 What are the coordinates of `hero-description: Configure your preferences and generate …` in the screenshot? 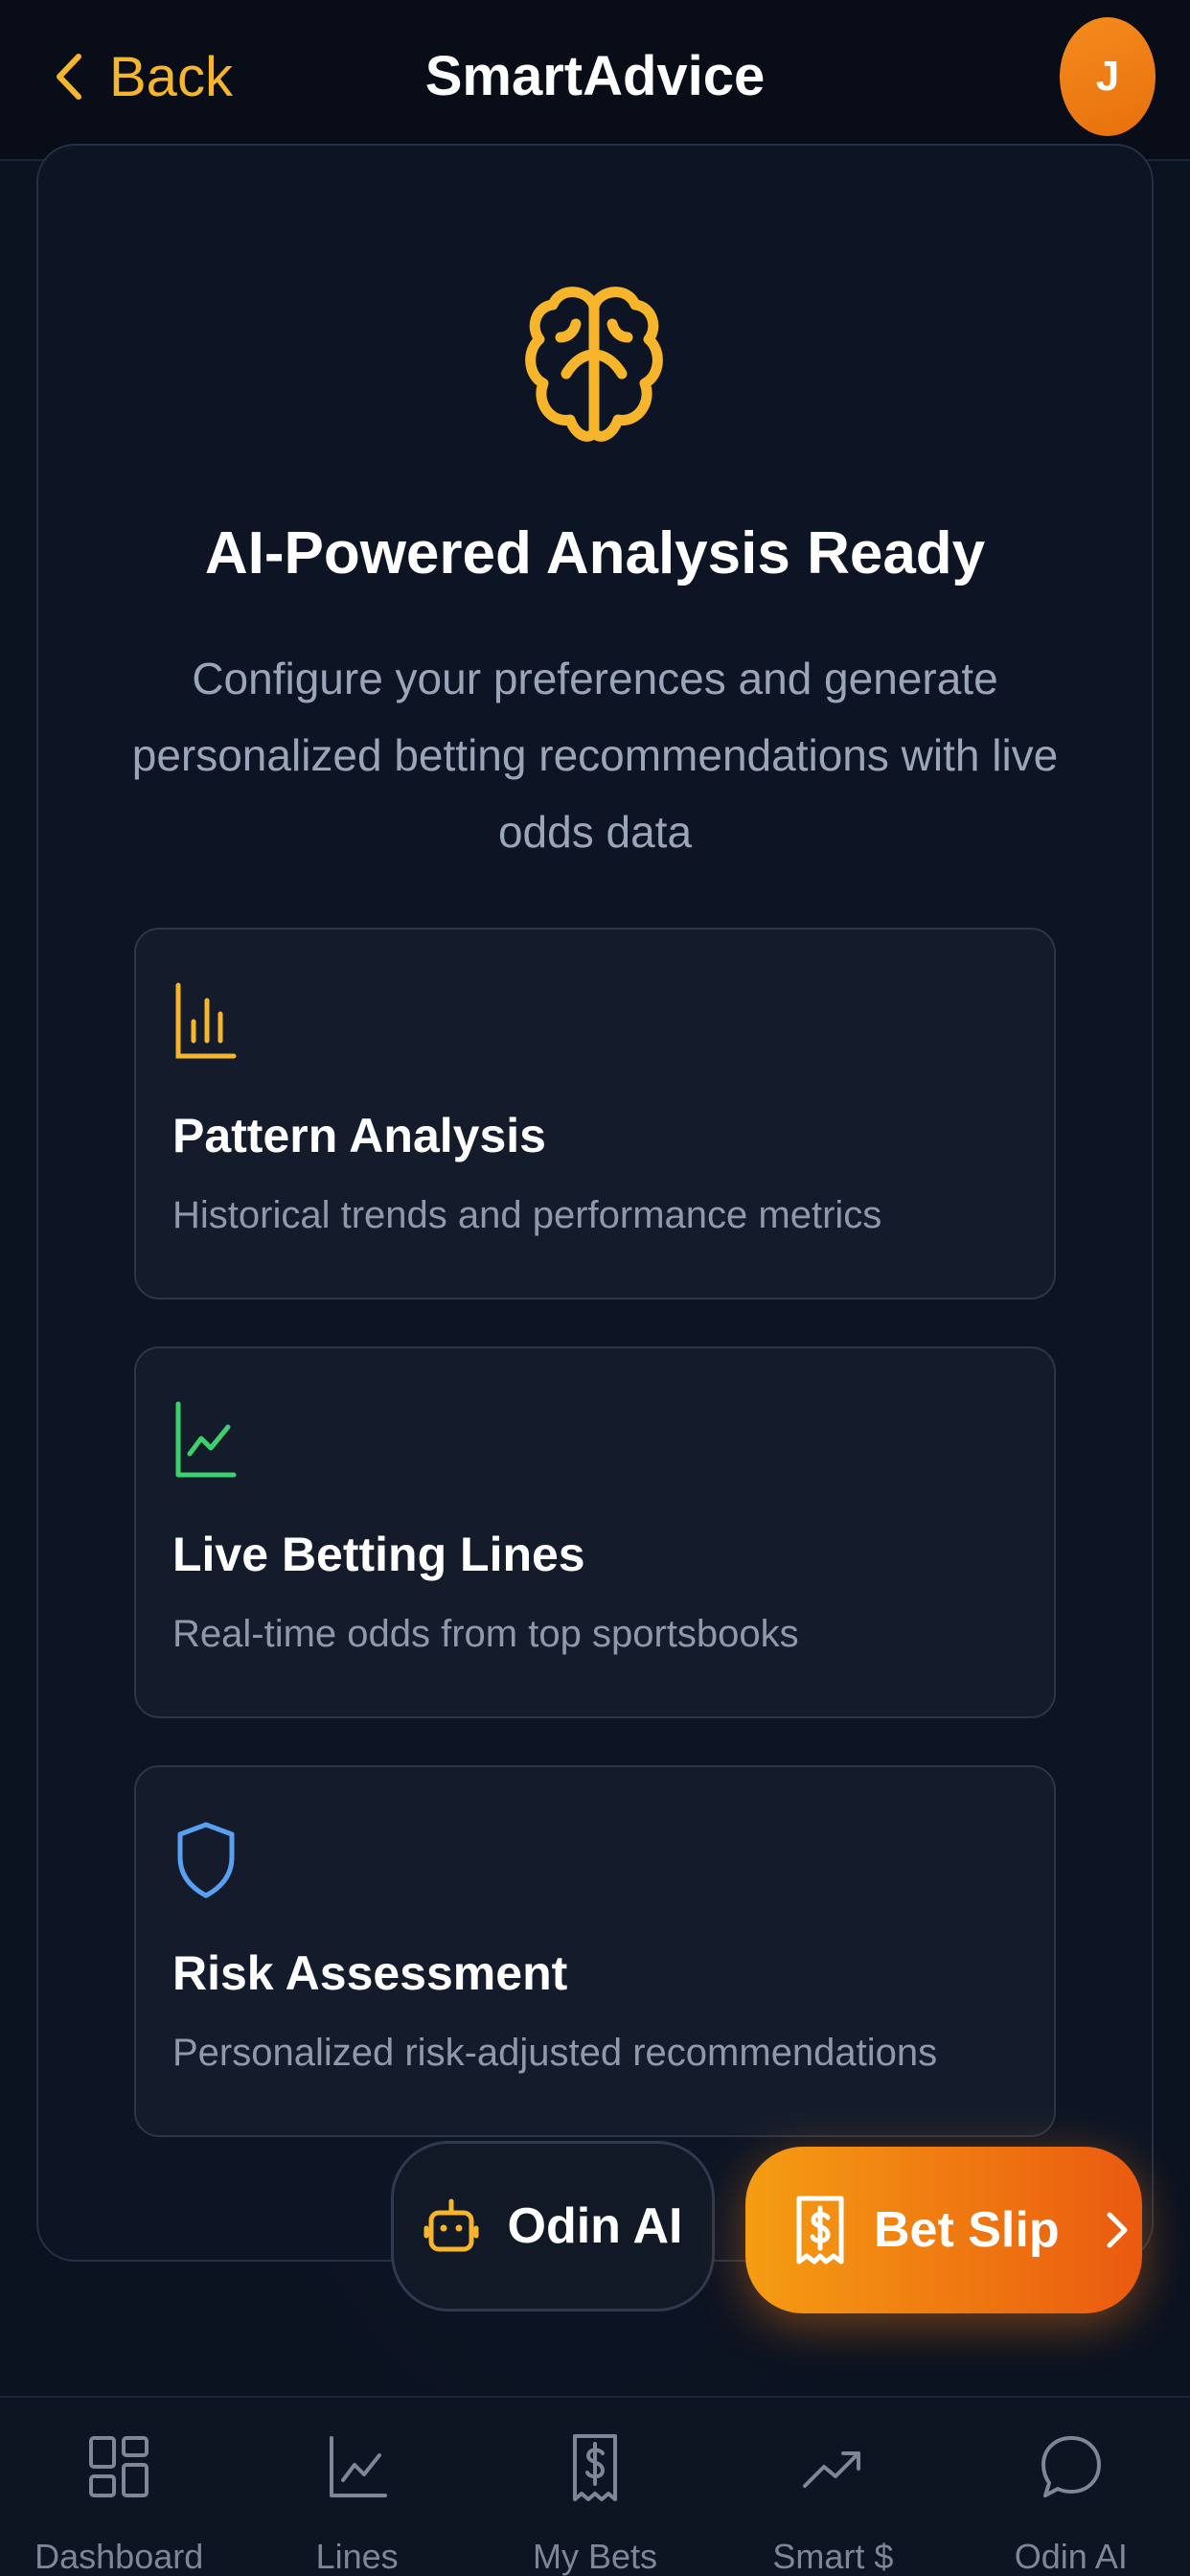 It's located at (595, 755).